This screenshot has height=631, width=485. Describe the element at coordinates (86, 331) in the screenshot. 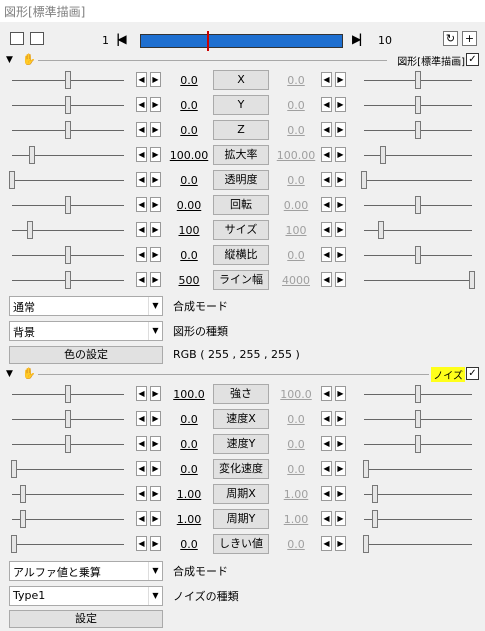

I see `shape-type-select: 背景 ▼` at that location.